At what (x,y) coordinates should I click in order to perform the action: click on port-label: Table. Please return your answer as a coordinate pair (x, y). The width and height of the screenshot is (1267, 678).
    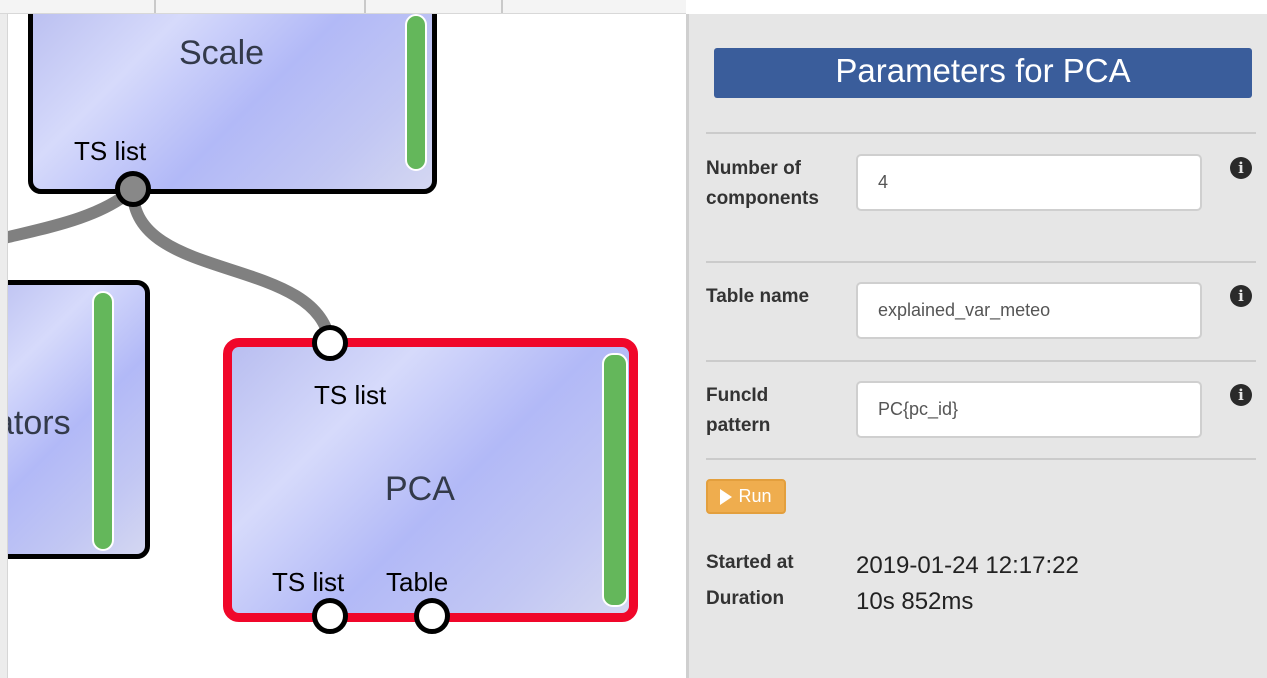
    Looking at the image, I should click on (417, 582).